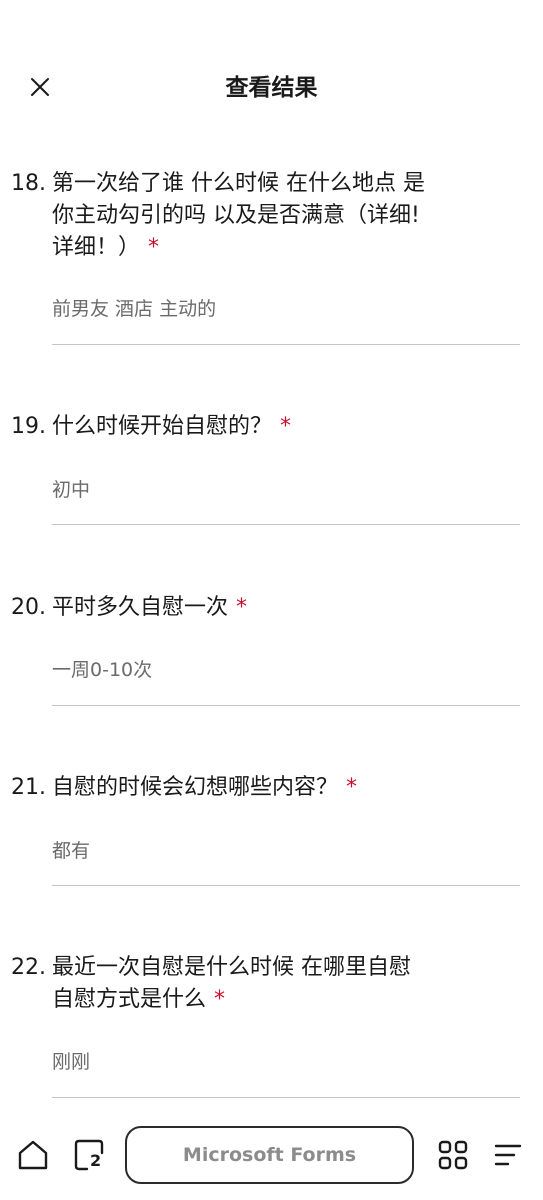  Describe the element at coordinates (236, 215) in the screenshot. I see `question-line: 你主动勾引的吗 以及是否满意（详细!` at that location.